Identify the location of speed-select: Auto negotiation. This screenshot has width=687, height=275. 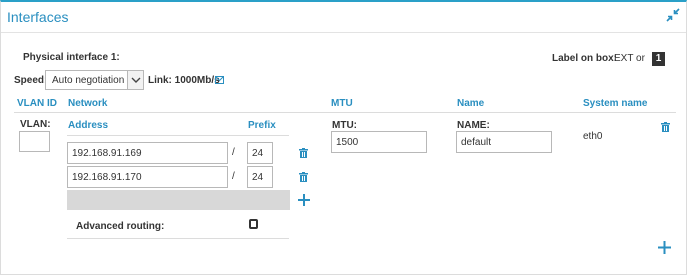
(94, 80).